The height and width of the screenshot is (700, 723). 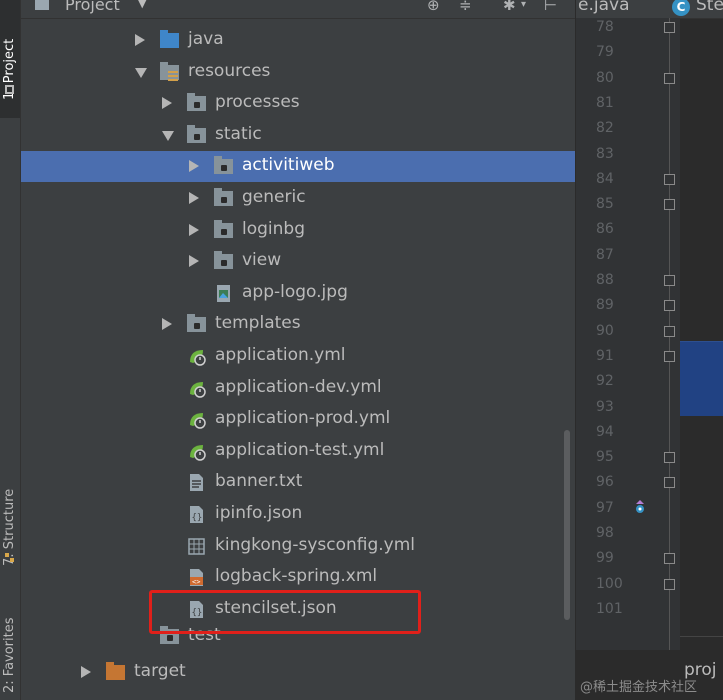 What do you see at coordinates (9, 89) in the screenshot?
I see `project-tab-icon` at bounding box center [9, 89].